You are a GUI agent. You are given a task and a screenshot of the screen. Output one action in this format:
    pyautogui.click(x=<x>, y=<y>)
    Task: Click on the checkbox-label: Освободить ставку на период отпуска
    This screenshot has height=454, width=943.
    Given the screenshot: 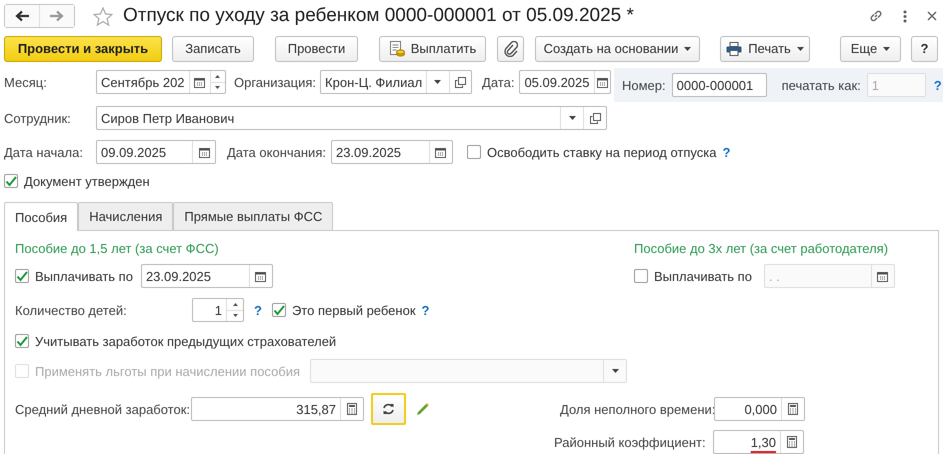 What is the action you would take?
    pyautogui.click(x=601, y=152)
    